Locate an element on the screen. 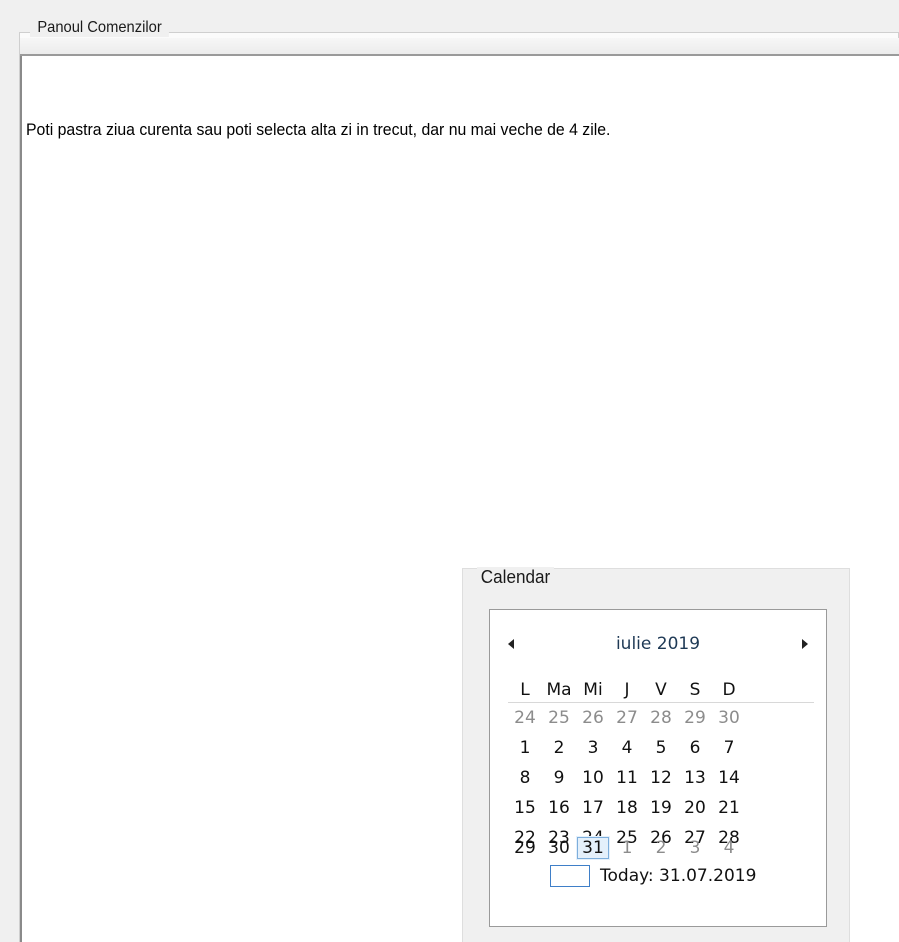 The width and height of the screenshot is (899, 942). day-cell: 14 is located at coordinates (729, 778).